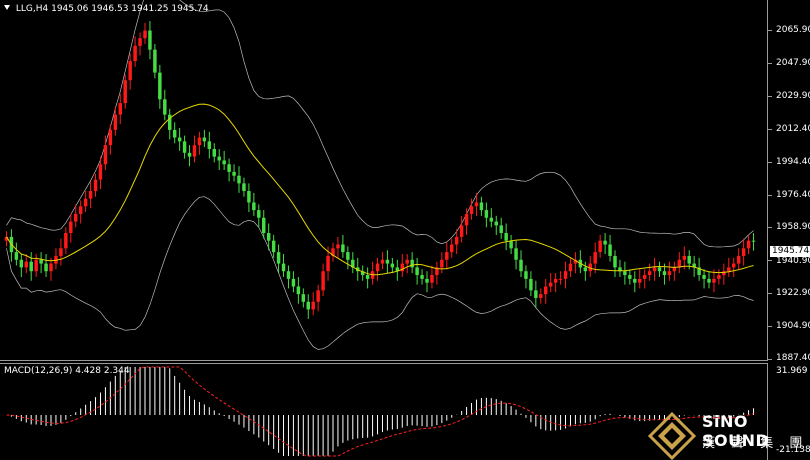 The image size is (810, 460). What do you see at coordinates (793, 30) in the screenshot?
I see `price-tick: 2065.90` at bounding box center [793, 30].